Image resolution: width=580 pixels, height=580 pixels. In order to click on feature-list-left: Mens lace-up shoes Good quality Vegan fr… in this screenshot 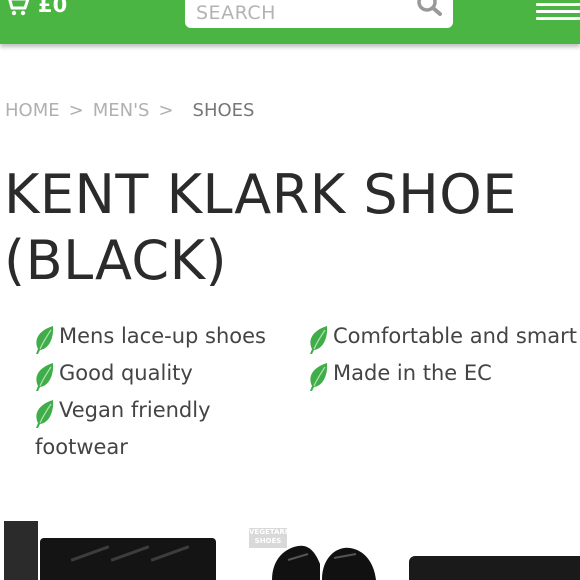, I will do `click(149, 392)`.